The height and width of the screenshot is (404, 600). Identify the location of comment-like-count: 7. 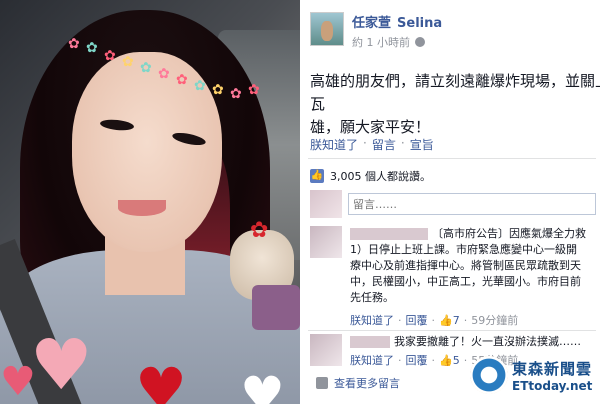
(456, 320).